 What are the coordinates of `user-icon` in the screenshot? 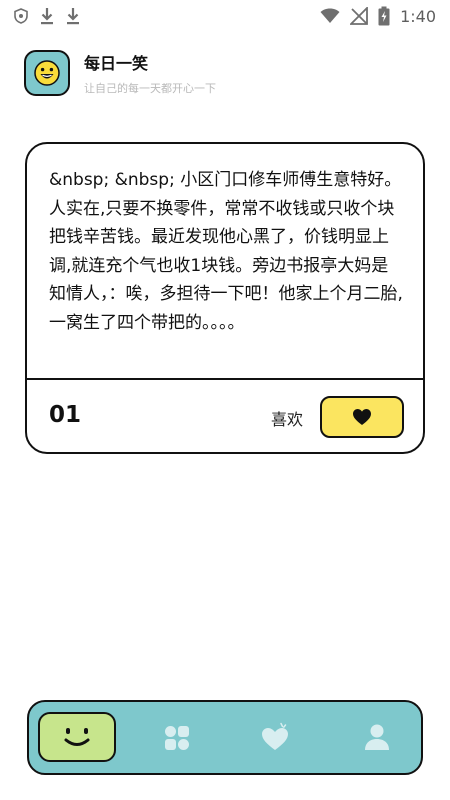 It's located at (377, 737).